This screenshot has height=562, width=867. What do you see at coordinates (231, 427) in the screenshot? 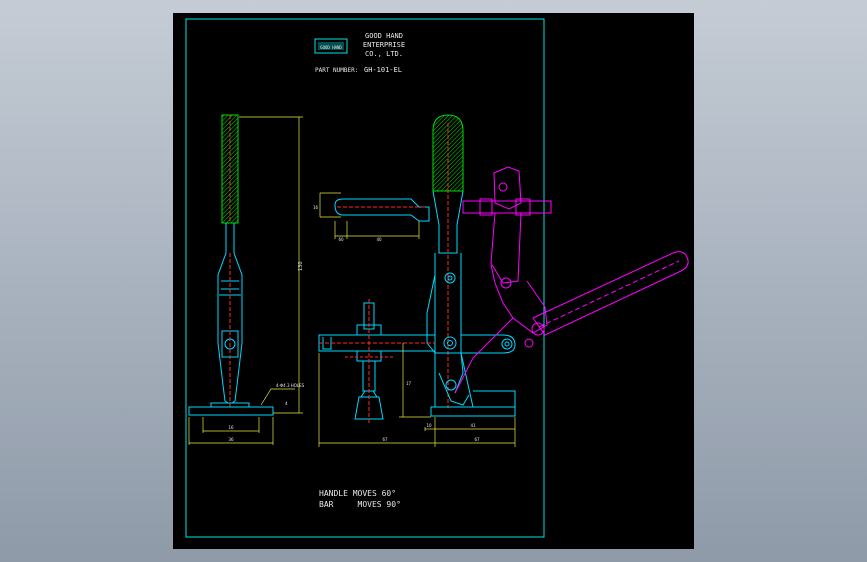
I see `dim-base-inner: 16` at bounding box center [231, 427].